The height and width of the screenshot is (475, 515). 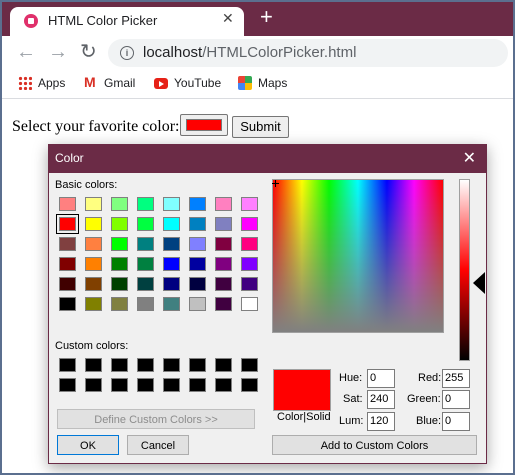 What do you see at coordinates (26, 52) in the screenshot?
I see `back-icon: ←` at bounding box center [26, 52].